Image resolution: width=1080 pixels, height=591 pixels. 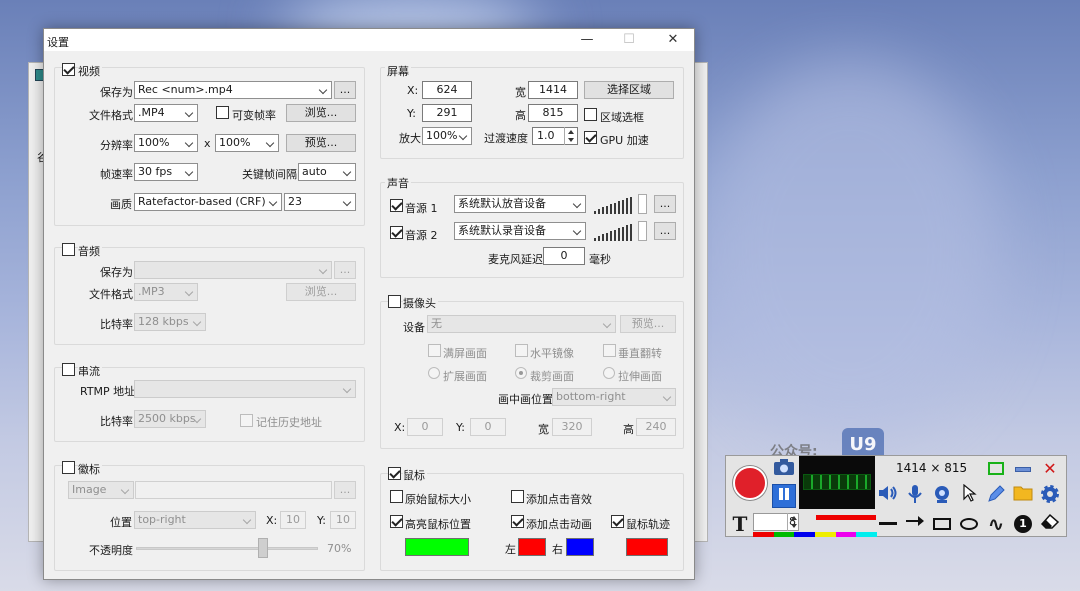 What do you see at coordinates (208, 202) in the screenshot?
I see `quality-mode-select: Ratefactor-based (CRF)` at bounding box center [208, 202].